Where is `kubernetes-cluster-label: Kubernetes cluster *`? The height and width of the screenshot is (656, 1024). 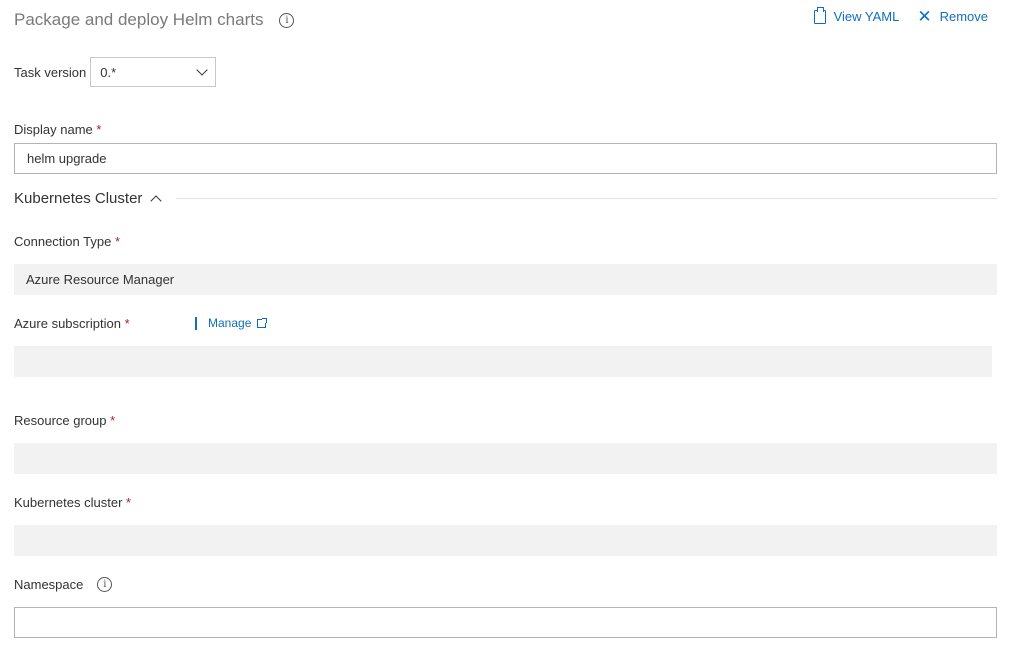
kubernetes-cluster-label: Kubernetes cluster * is located at coordinates (73, 502).